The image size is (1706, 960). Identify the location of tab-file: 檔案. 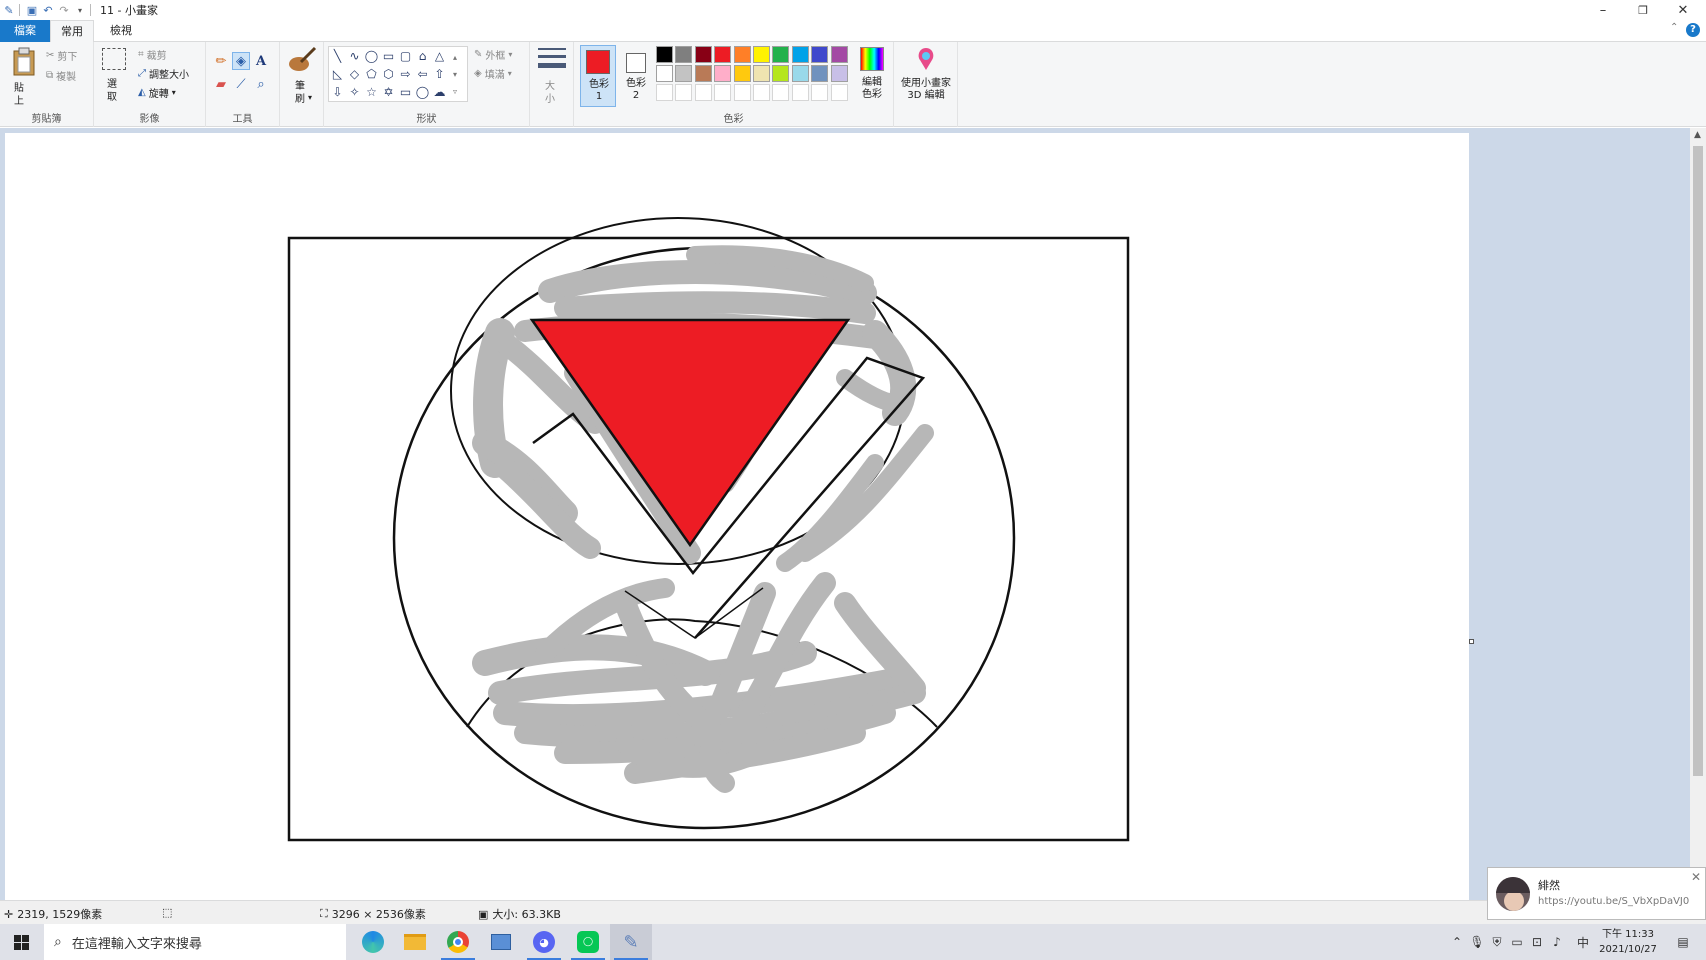
(25, 31).